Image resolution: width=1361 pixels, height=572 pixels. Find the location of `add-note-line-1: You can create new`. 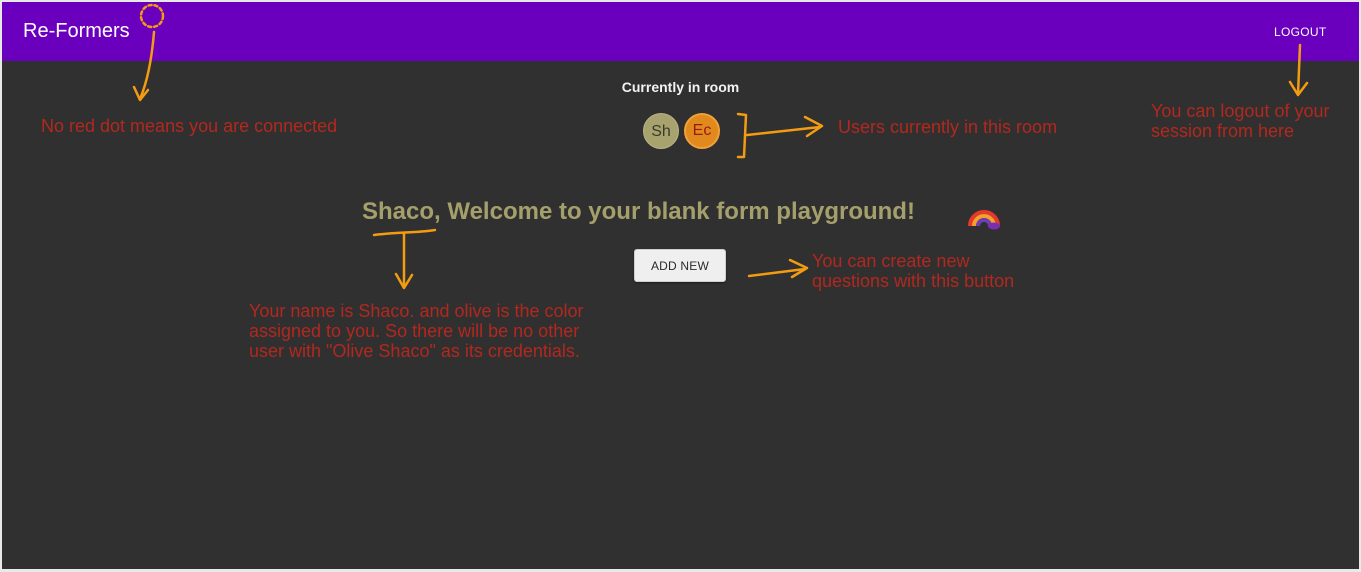

add-note-line-1: You can create new is located at coordinates (891, 261).